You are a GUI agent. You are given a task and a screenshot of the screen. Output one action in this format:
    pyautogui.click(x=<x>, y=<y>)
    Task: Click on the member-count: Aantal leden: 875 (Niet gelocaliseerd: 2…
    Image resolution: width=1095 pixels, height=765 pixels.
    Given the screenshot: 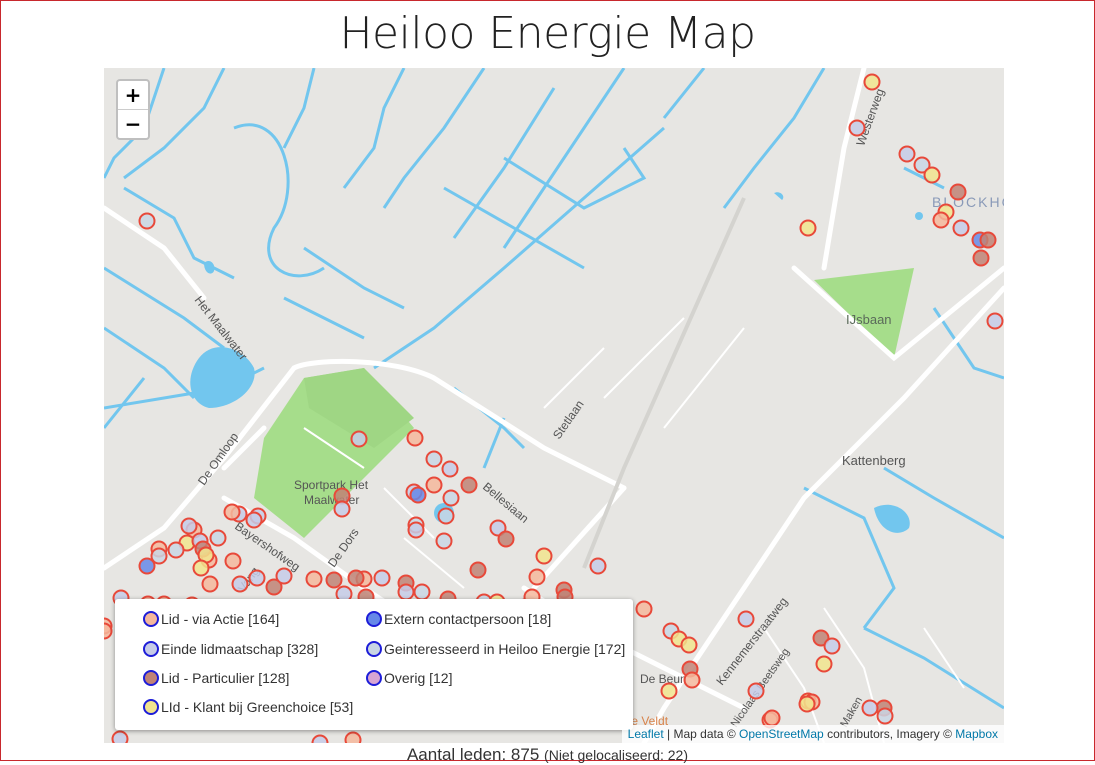 What is the action you would take?
    pyautogui.click(x=547, y=755)
    